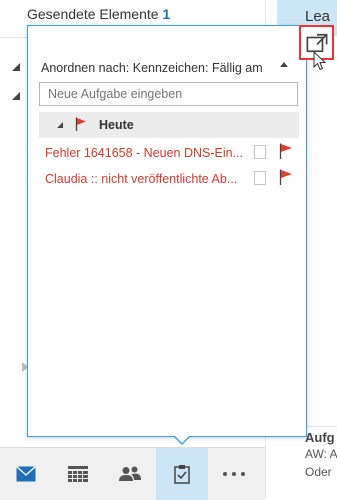  I want to click on mouse-cursor-icon, so click(320, 61).